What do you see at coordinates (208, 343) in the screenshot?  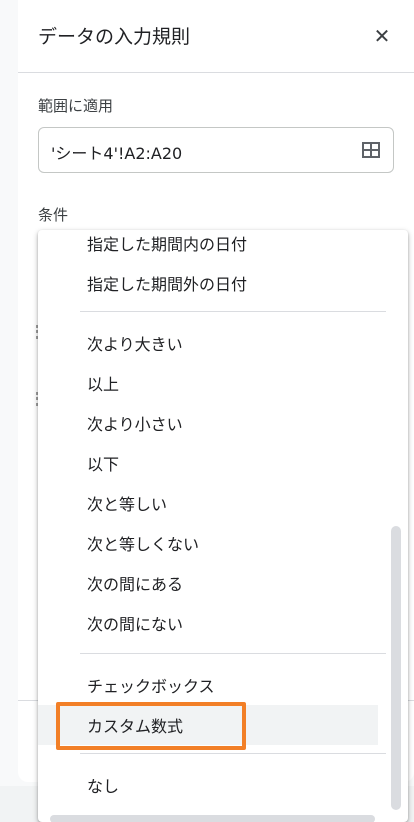 I see `menu-item-greater-than: 次より大きい` at bounding box center [208, 343].